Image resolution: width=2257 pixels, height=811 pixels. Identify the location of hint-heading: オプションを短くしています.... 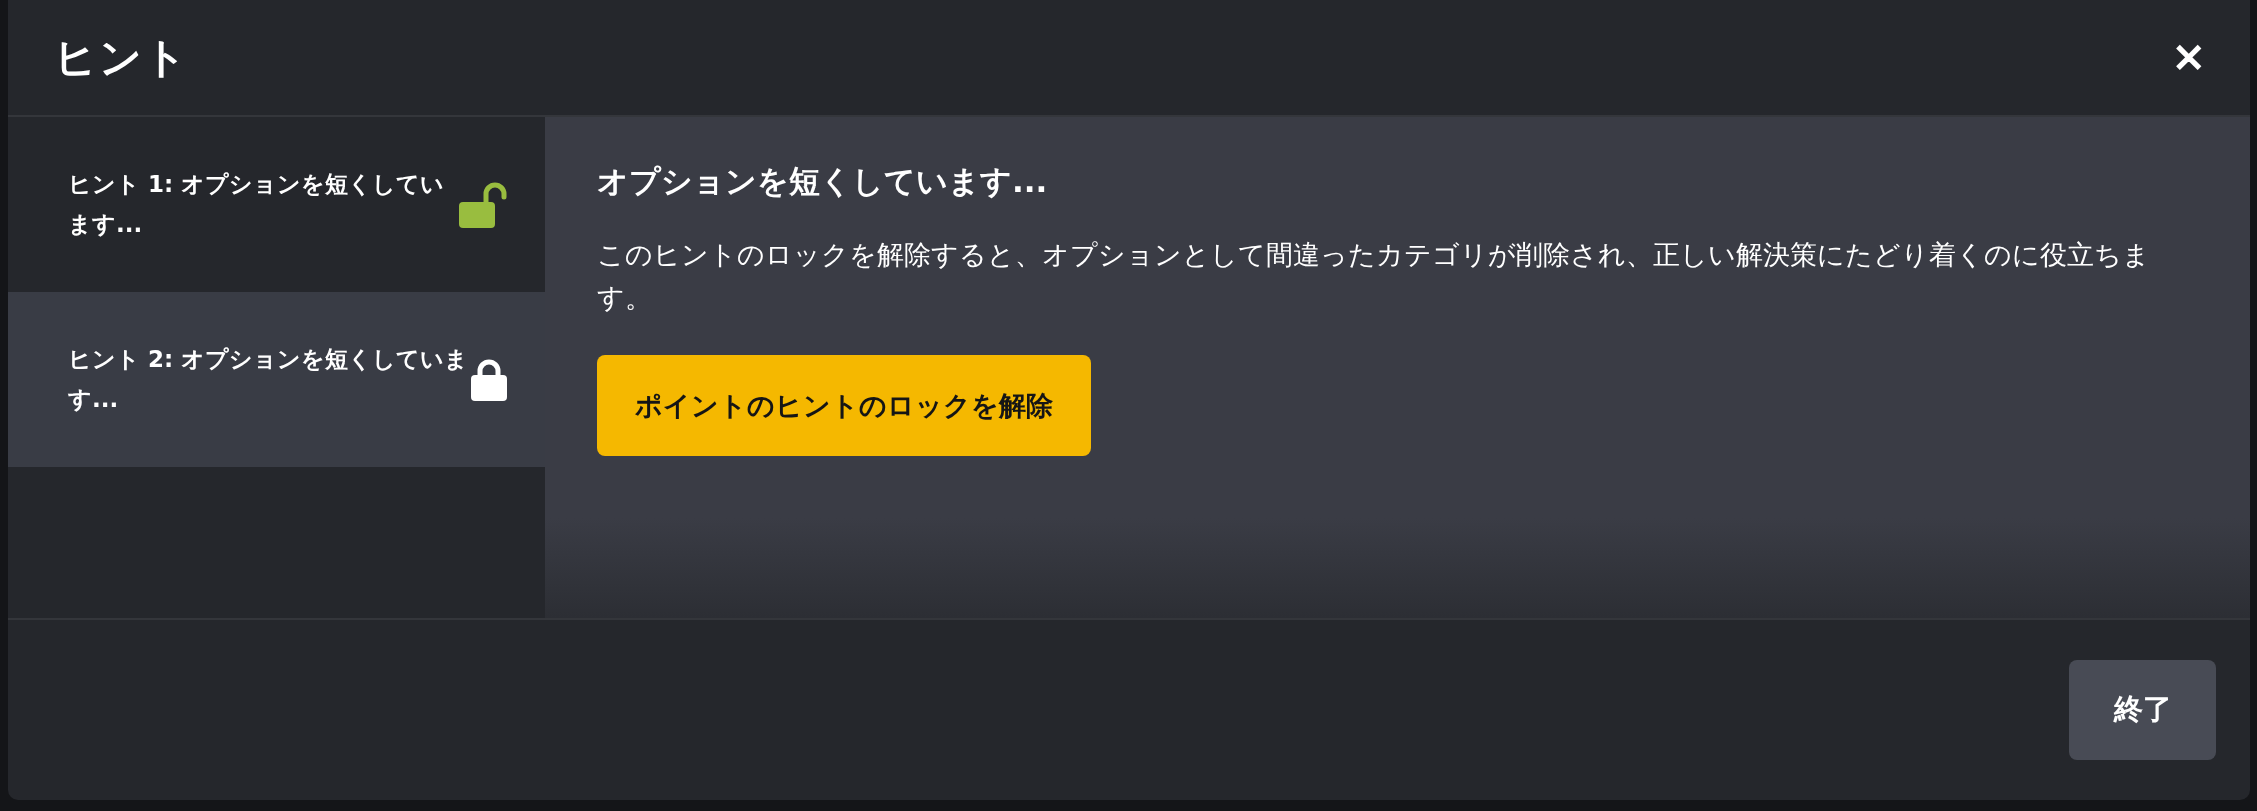
(822, 181).